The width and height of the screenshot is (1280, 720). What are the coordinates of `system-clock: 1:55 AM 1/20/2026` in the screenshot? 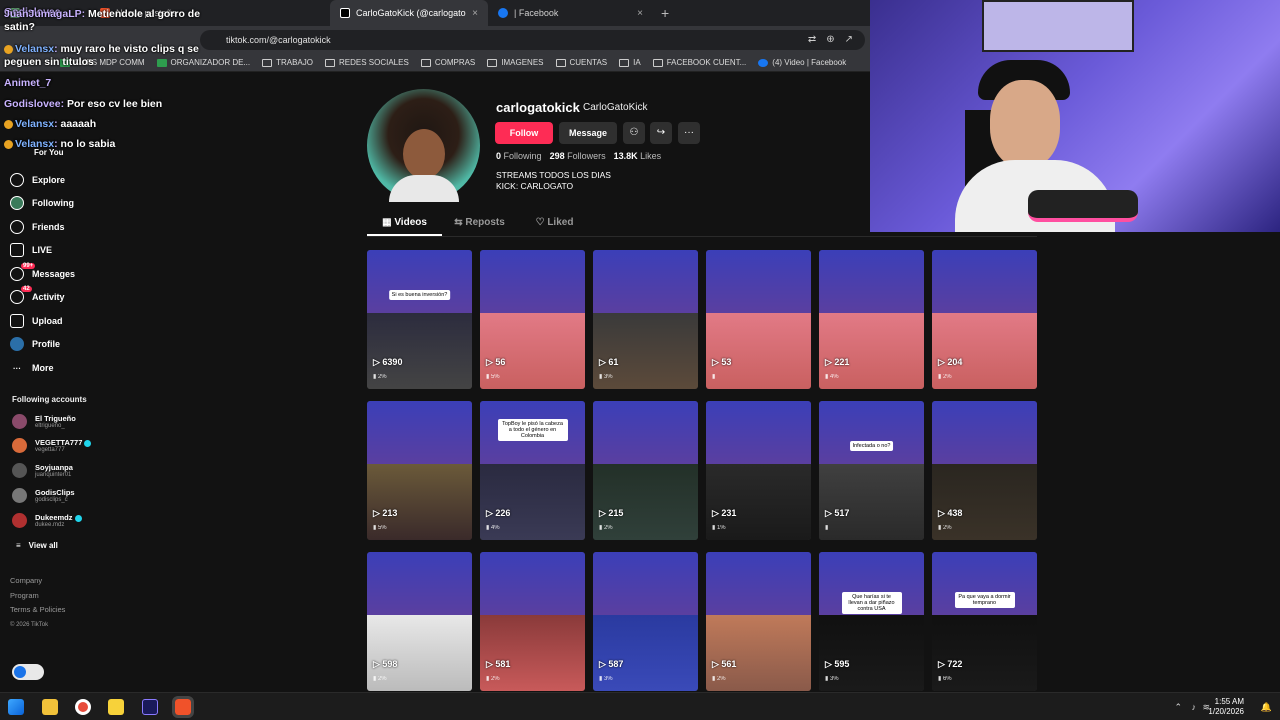 It's located at (1226, 707).